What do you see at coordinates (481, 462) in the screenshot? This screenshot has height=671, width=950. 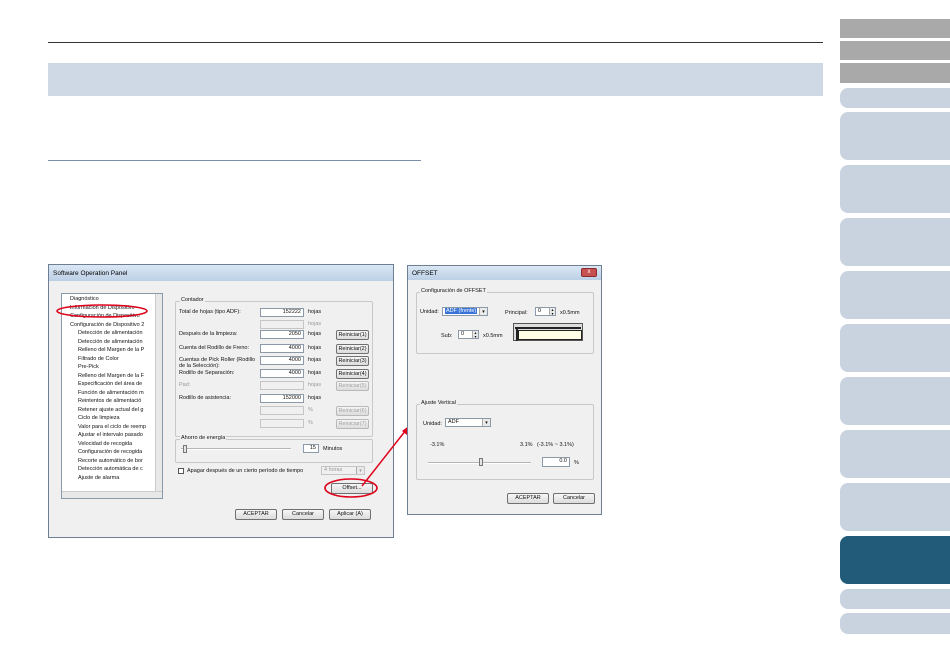 I see `vertical-slider-thumb` at bounding box center [481, 462].